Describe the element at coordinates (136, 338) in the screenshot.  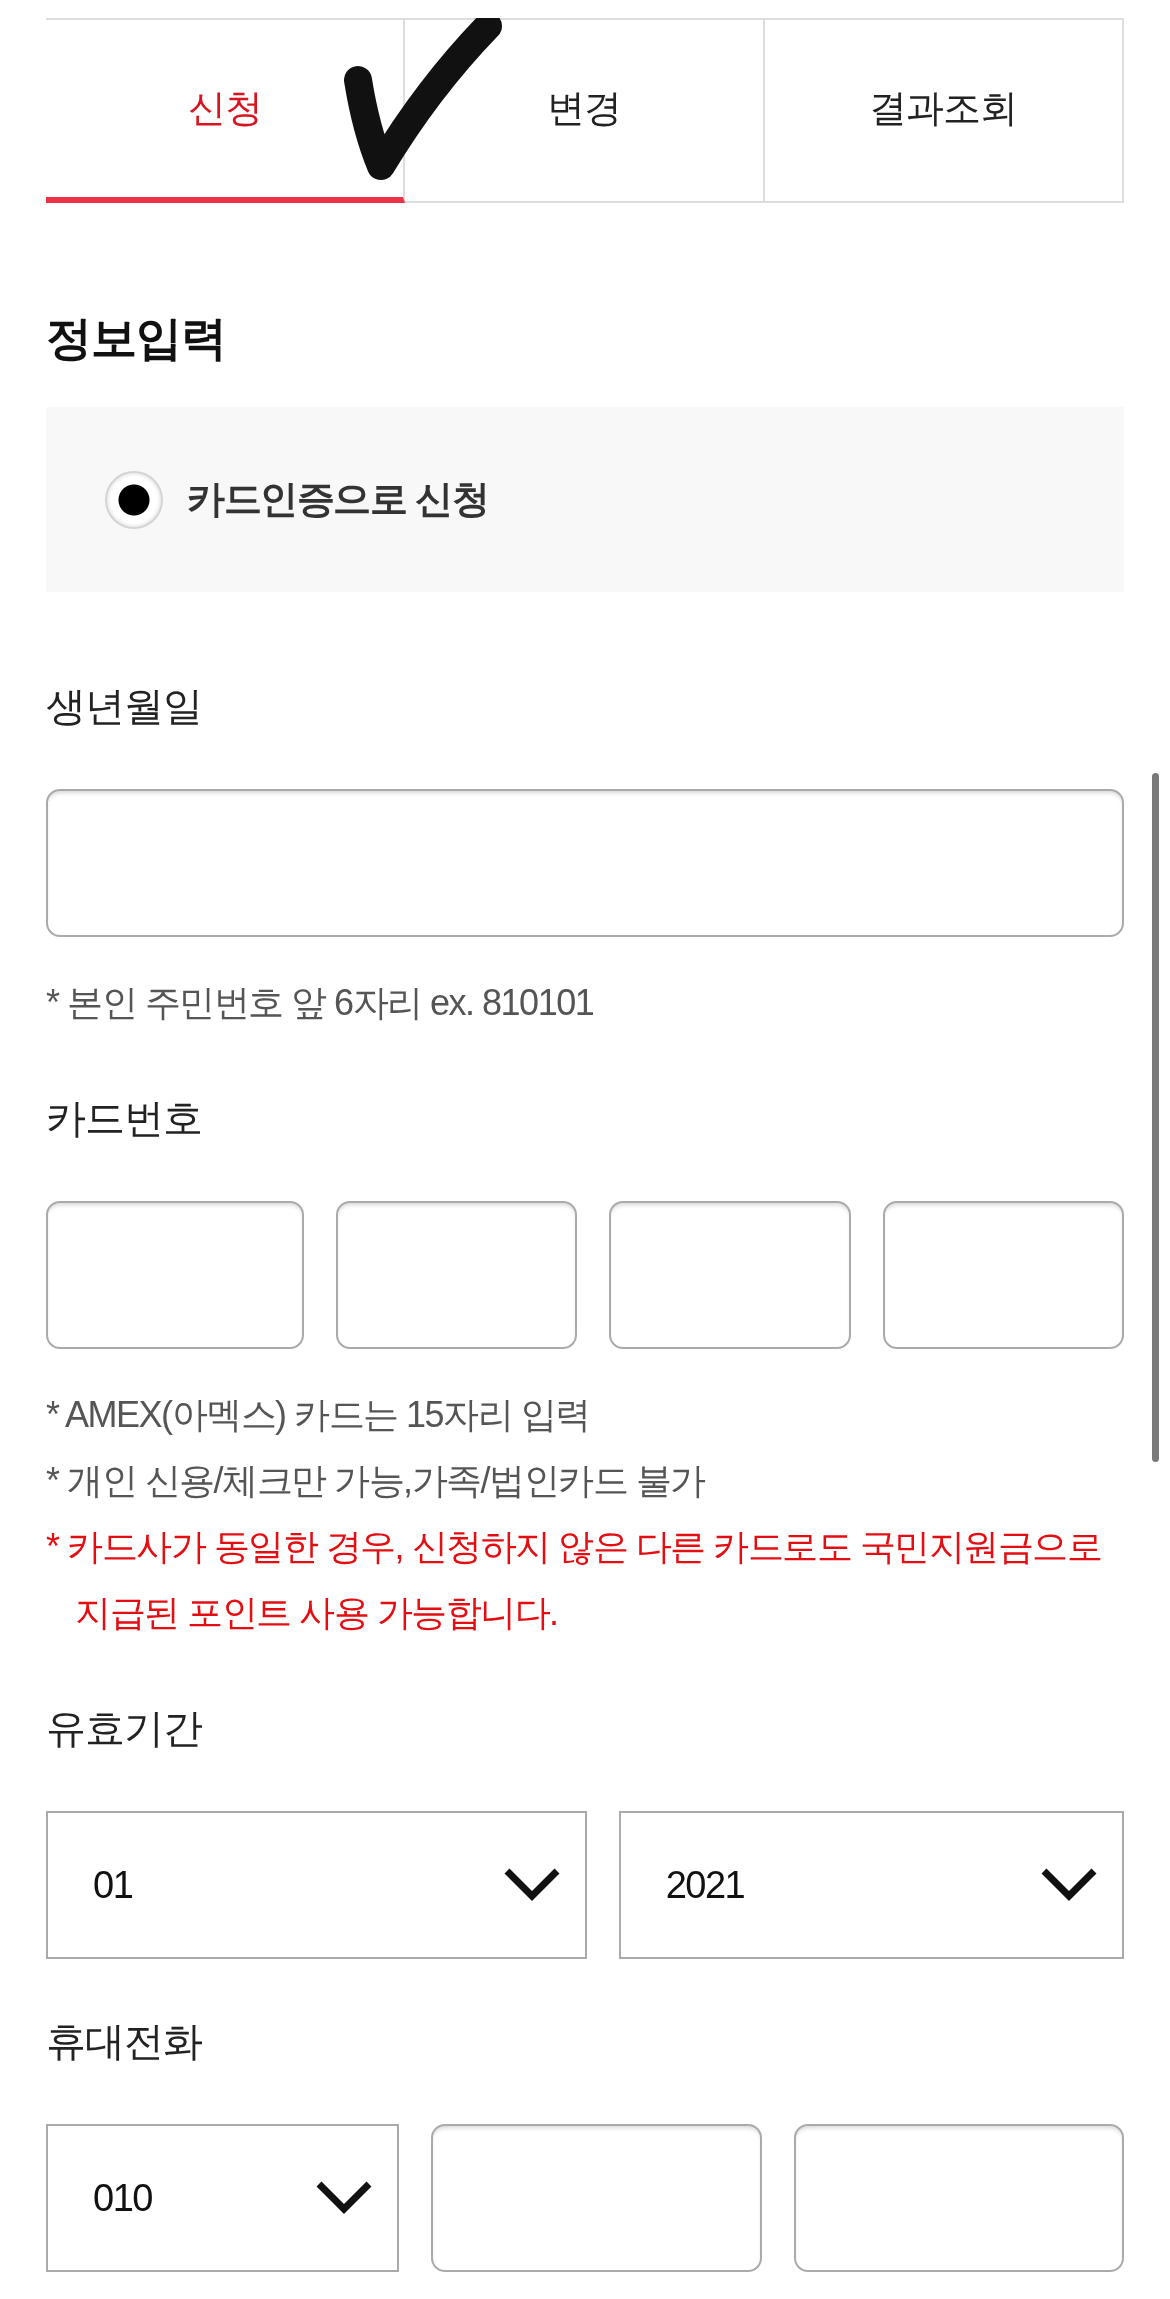
I see `section-title: 정보입력` at that location.